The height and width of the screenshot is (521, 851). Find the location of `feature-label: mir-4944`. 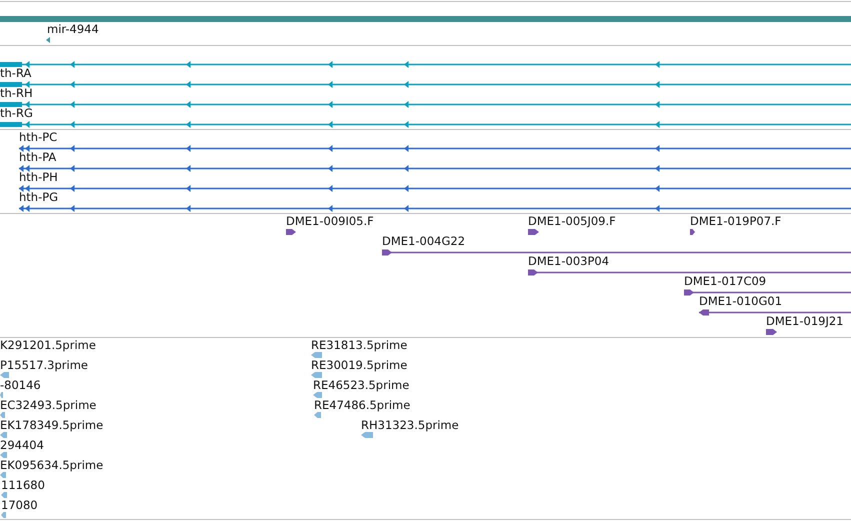

feature-label: mir-4944 is located at coordinates (73, 29).